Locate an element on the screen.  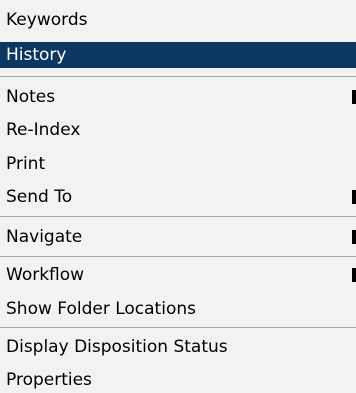
menu-item-label: Workflow is located at coordinates (45, 275).